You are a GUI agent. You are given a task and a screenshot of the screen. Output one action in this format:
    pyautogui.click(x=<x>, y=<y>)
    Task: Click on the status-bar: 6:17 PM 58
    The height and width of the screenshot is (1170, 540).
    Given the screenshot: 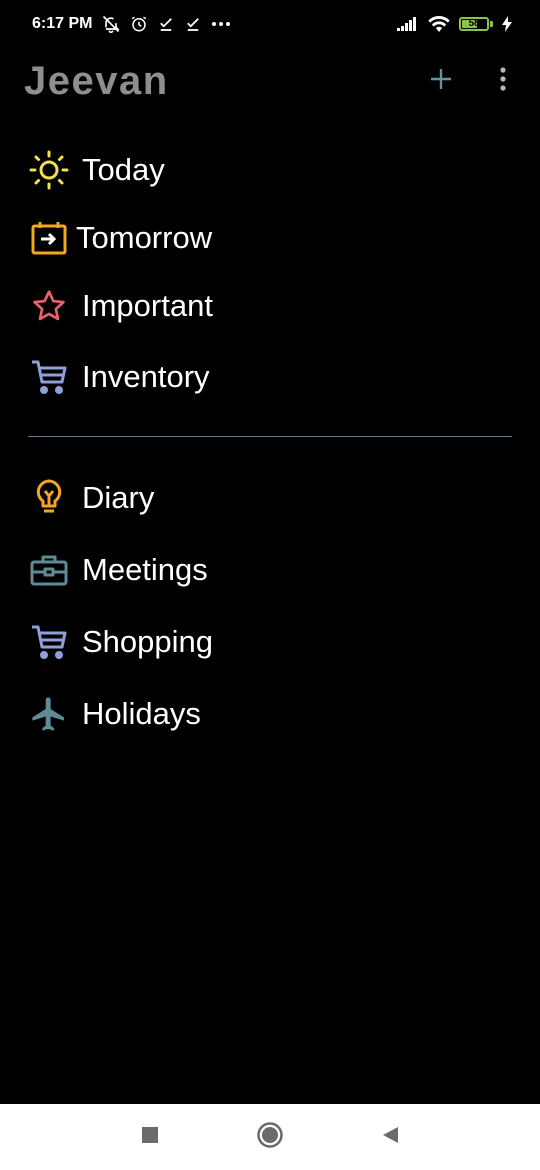 What is the action you would take?
    pyautogui.click(x=270, y=24)
    